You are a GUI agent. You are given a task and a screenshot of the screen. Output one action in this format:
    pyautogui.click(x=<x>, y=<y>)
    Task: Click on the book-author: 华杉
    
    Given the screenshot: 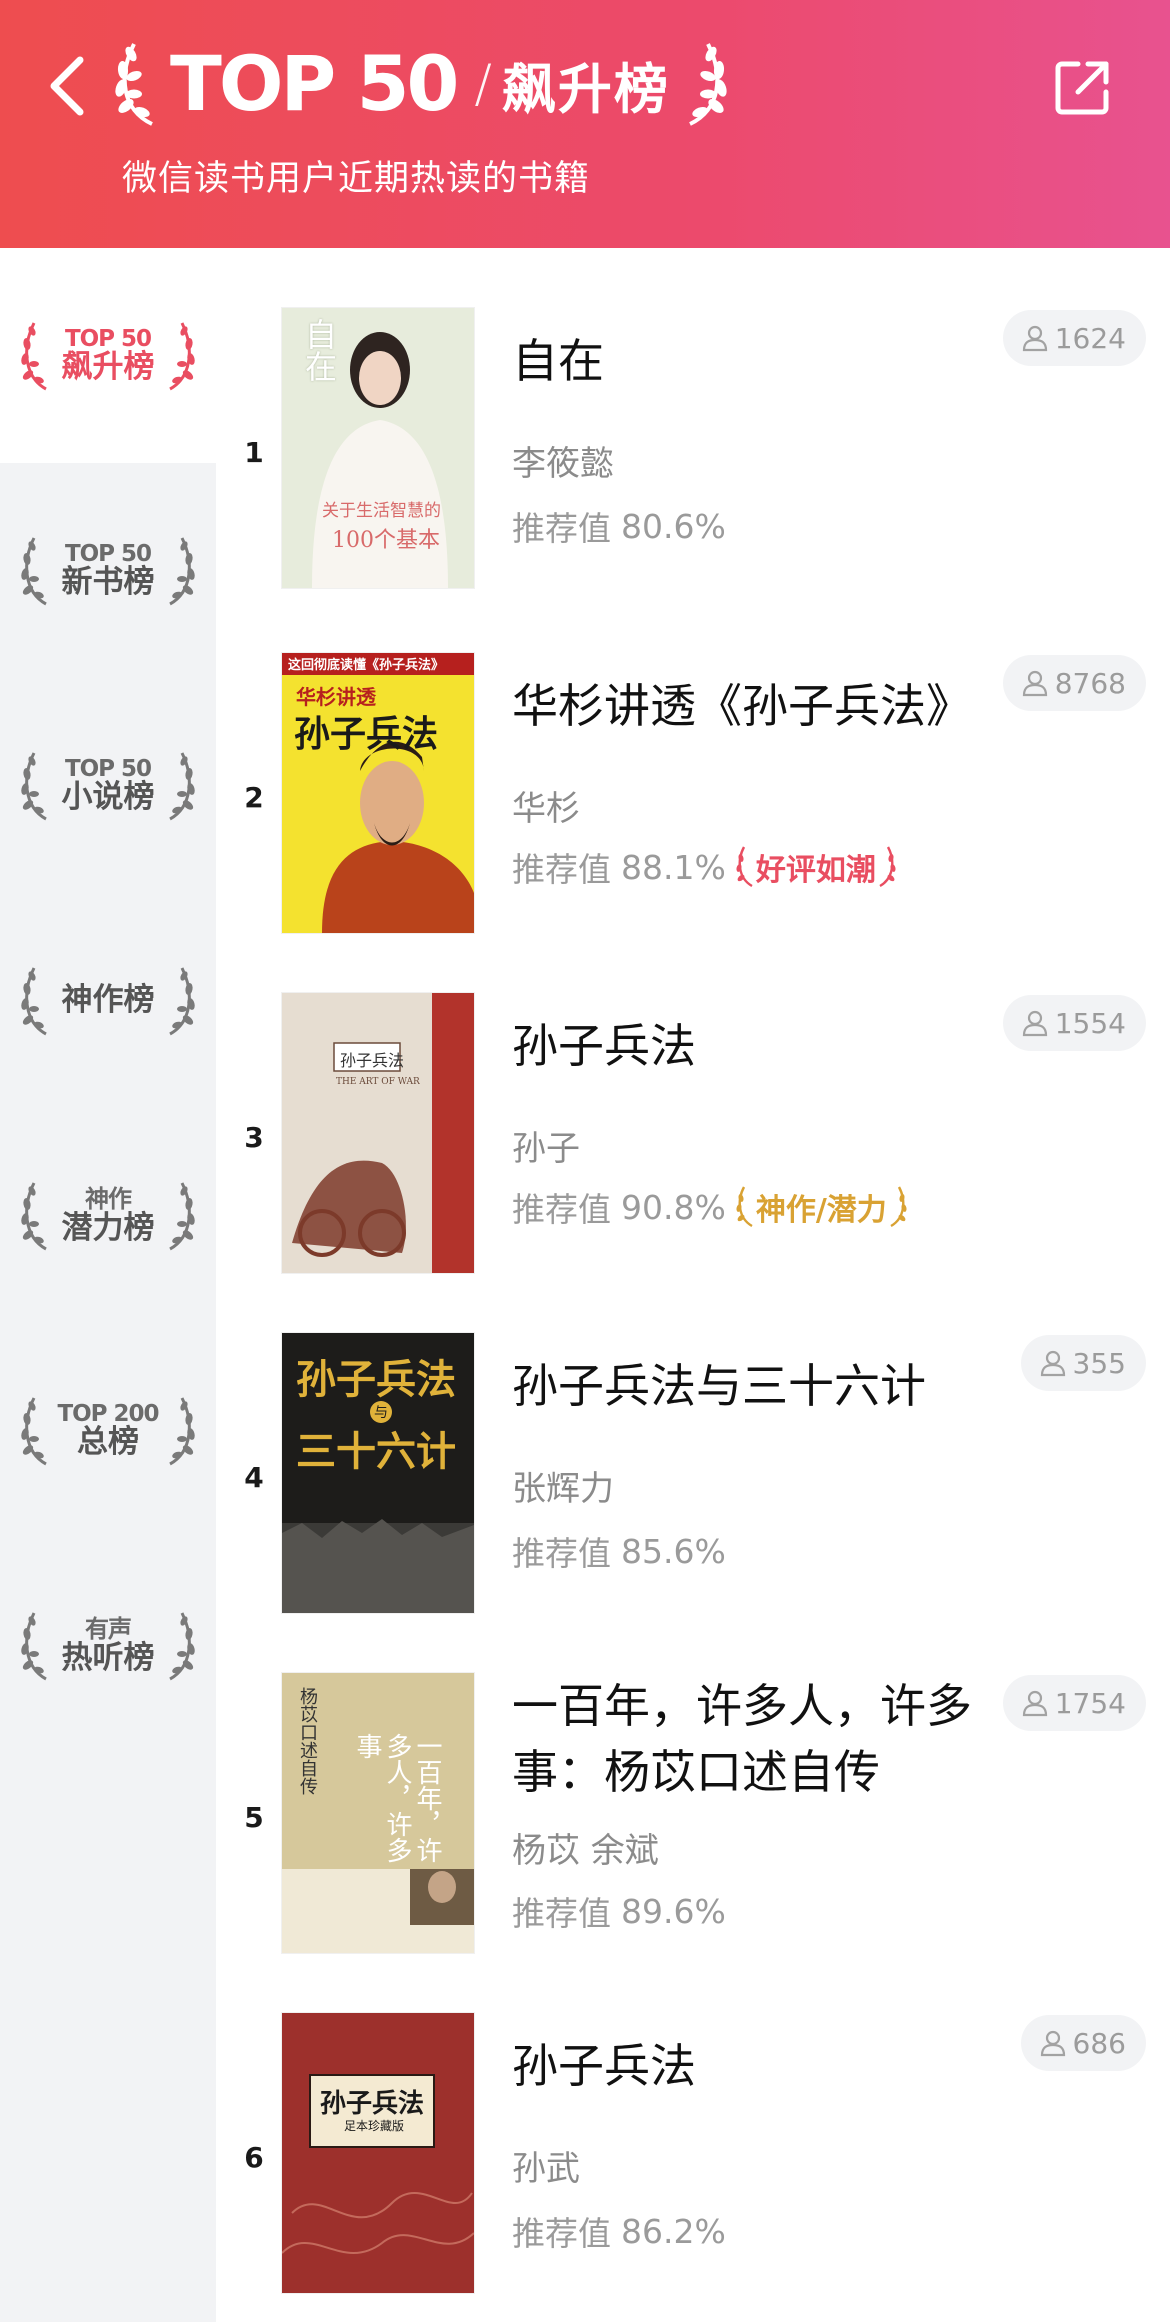 What is the action you would take?
    pyautogui.click(x=546, y=805)
    